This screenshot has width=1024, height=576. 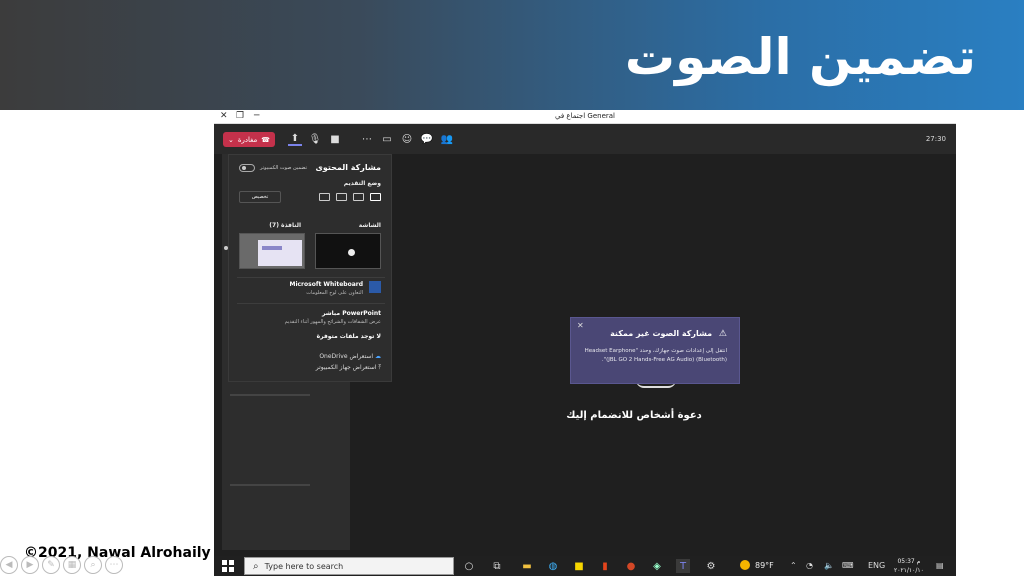 I want to click on zoom-icon: ⌕, so click(x=93, y=565).